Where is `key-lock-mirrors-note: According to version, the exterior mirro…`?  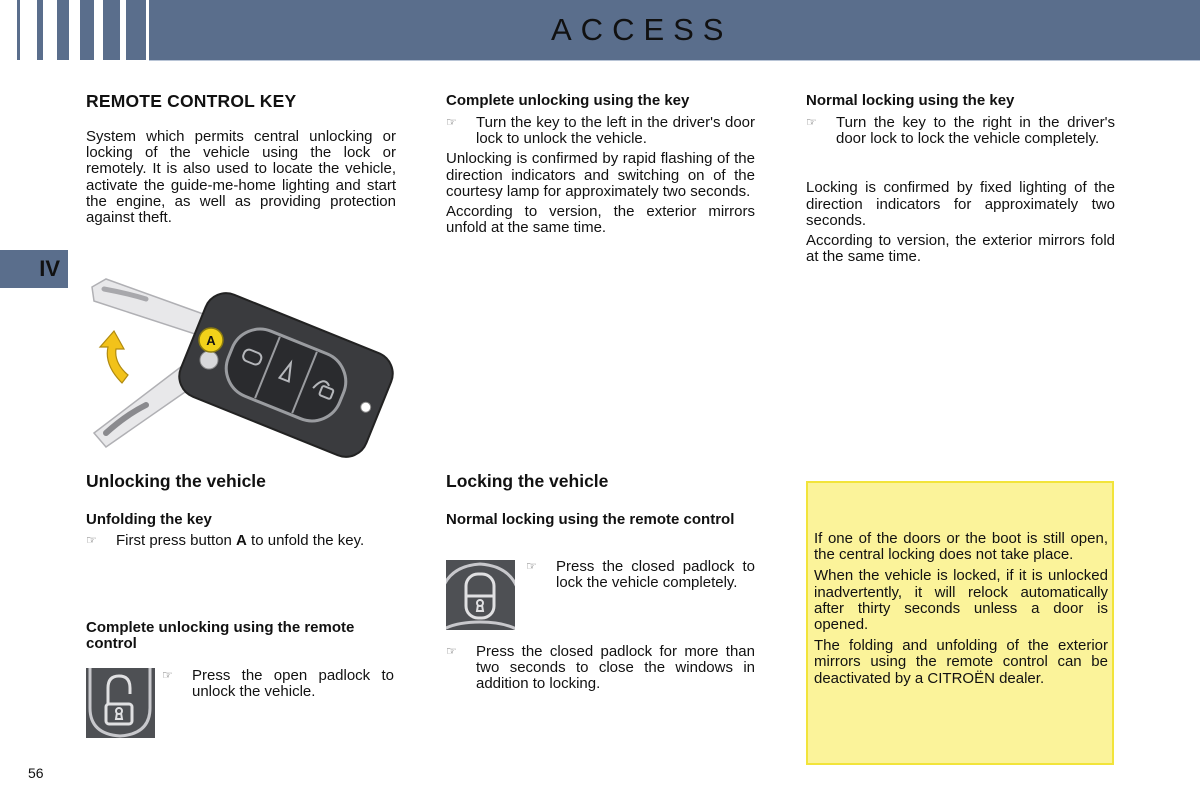 key-lock-mirrors-note: According to version, the exterior mirro… is located at coordinates (960, 249).